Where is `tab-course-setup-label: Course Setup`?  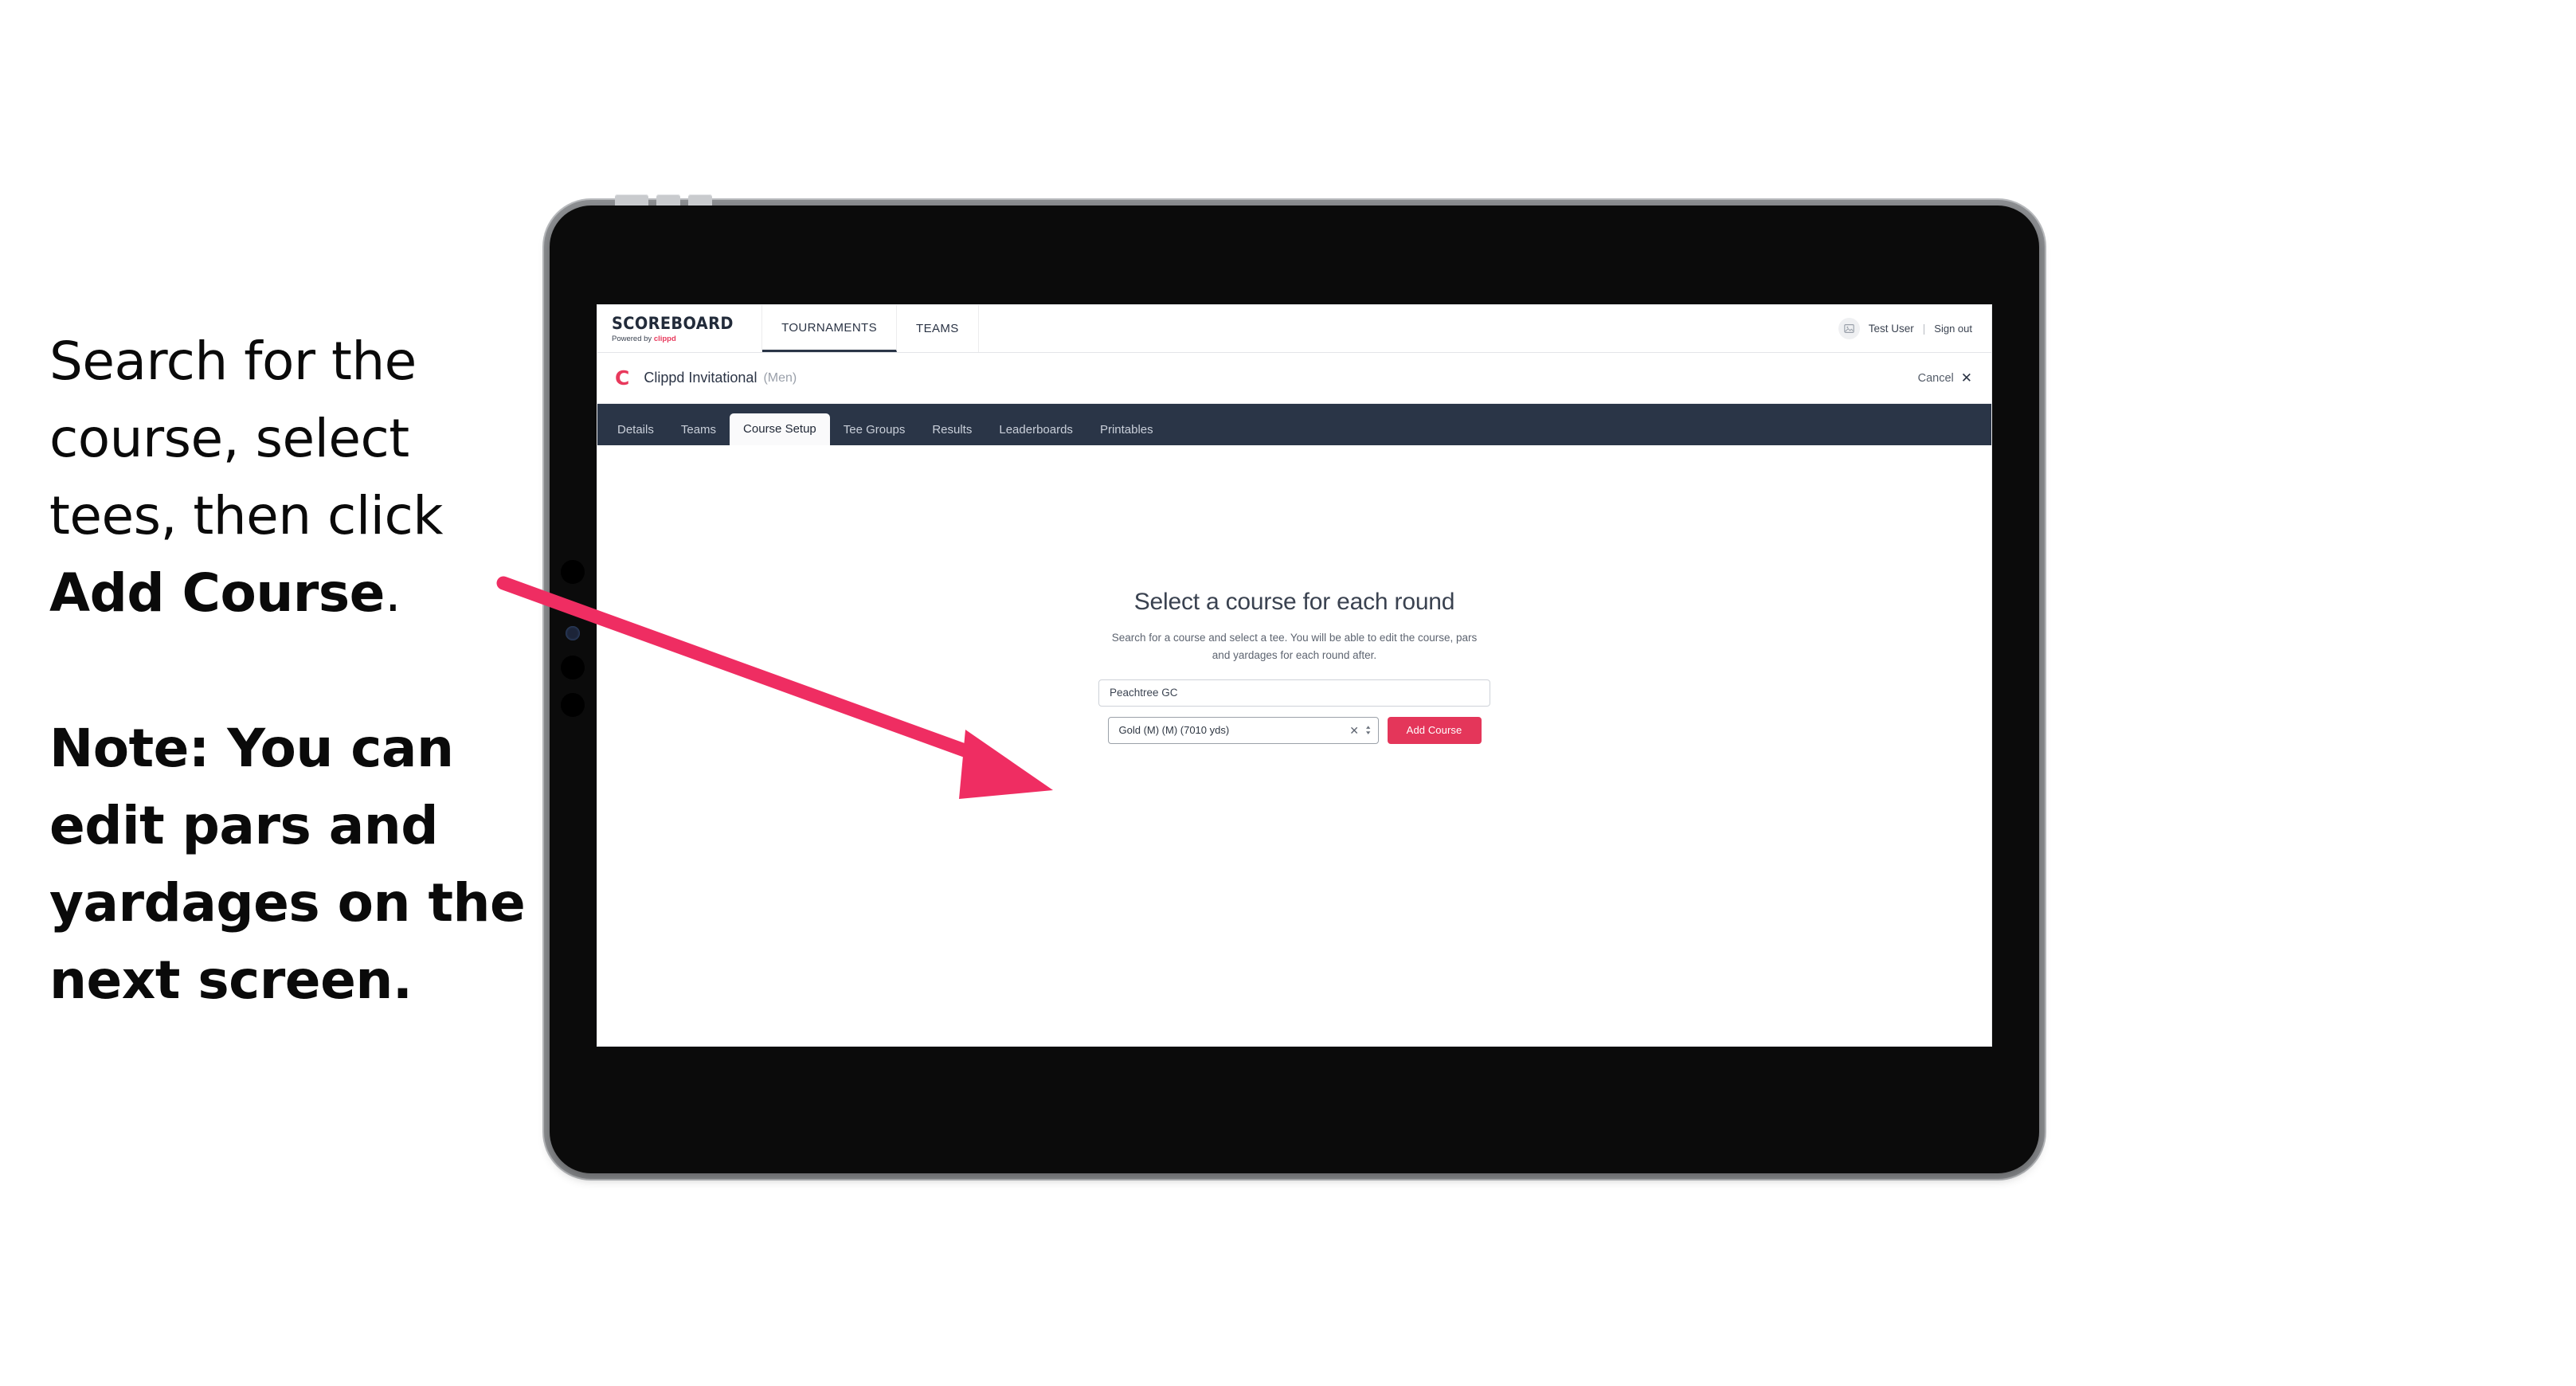 tab-course-setup-label: Course Setup is located at coordinates (779, 429).